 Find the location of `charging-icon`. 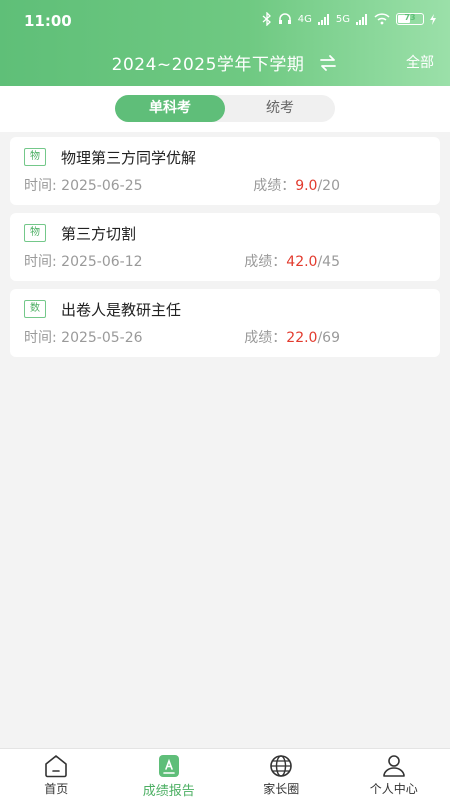

charging-icon is located at coordinates (433, 19).